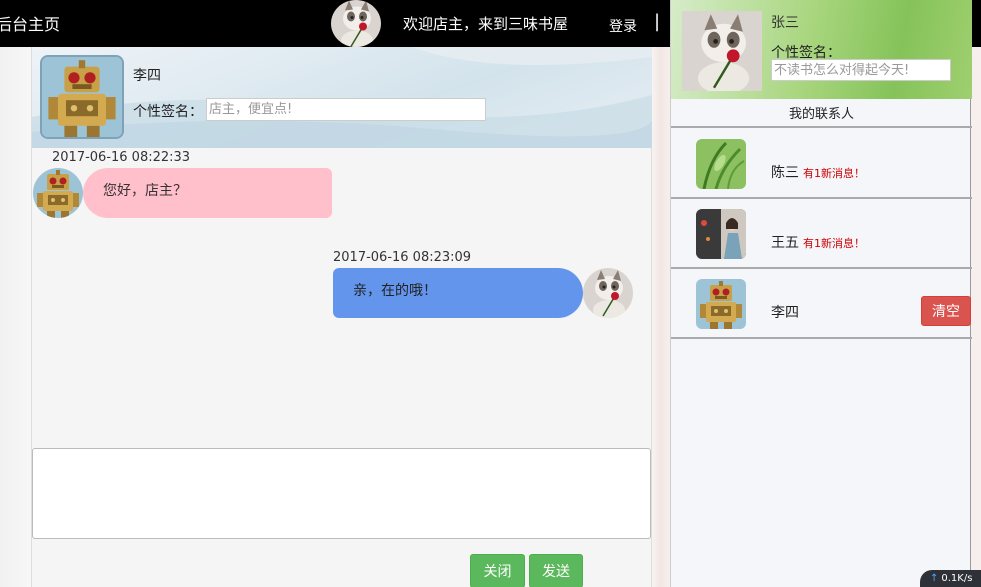 This screenshot has width=981, height=587. Describe the element at coordinates (356, 23) in the screenshot. I see `nav-user-avatar` at that location.